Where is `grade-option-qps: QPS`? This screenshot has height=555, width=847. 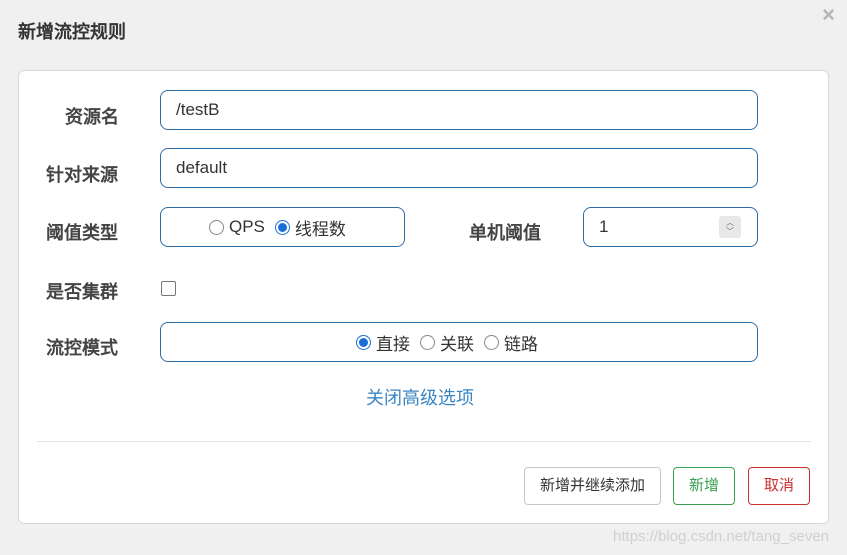
grade-option-qps: QPS is located at coordinates (237, 227).